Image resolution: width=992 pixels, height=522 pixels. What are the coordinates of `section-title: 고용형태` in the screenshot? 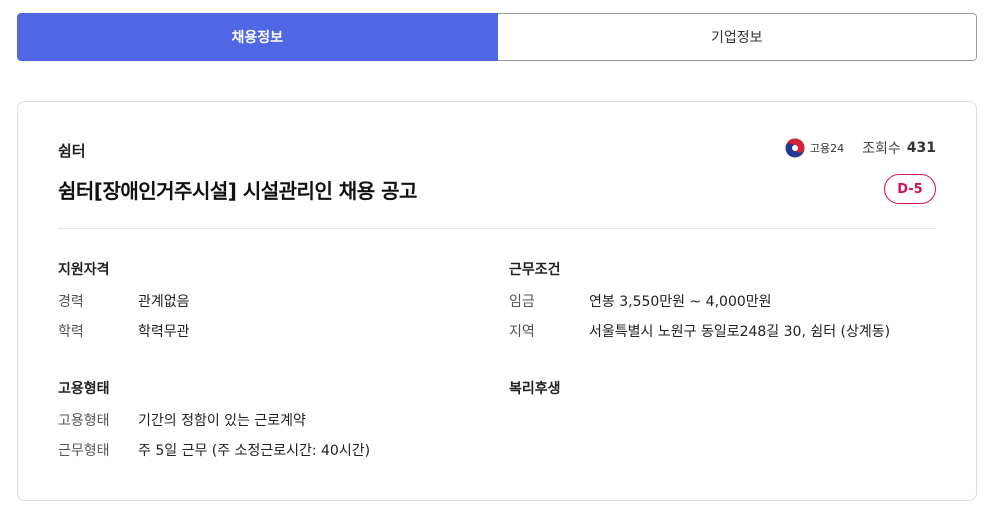 It's located at (84, 389).